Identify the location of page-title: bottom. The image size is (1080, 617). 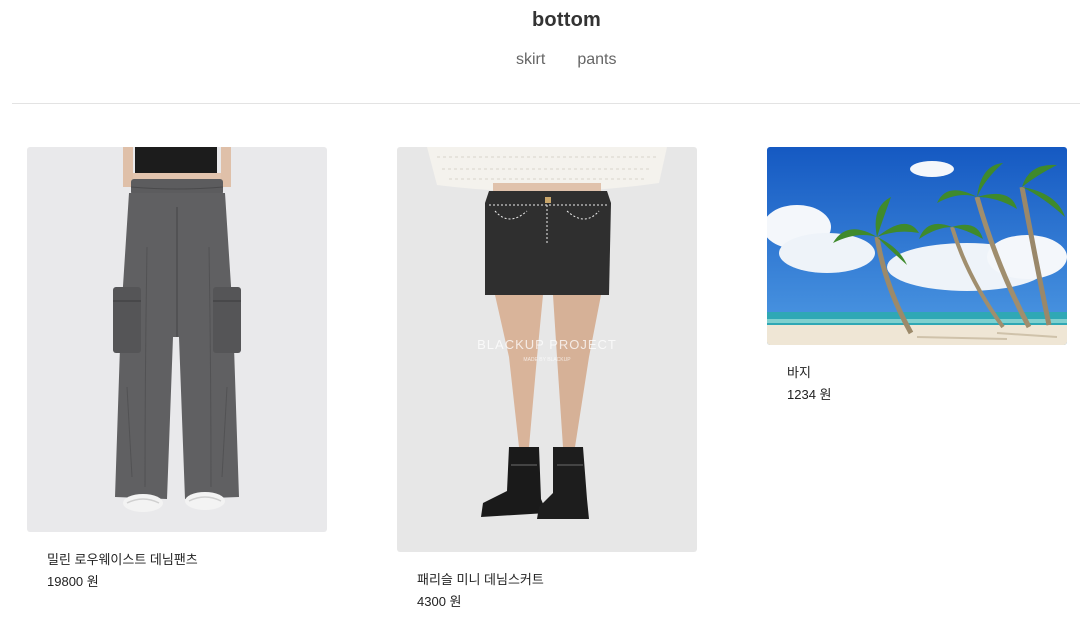
(566, 20).